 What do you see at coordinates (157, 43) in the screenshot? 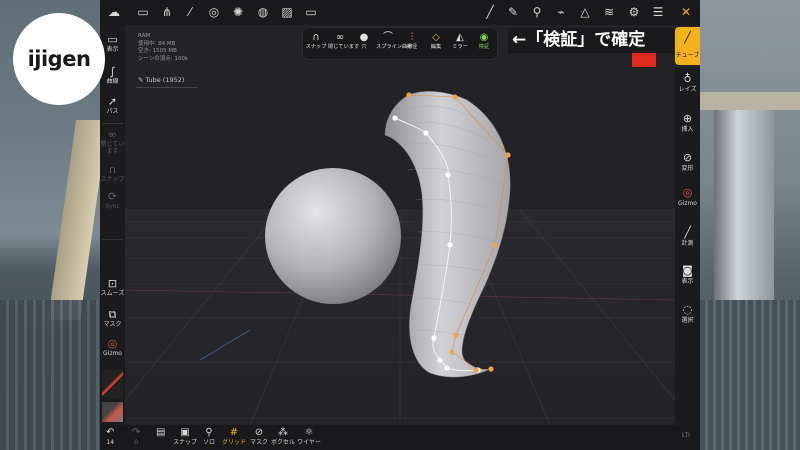
I see `ram-used: 使用中: 84 MB` at bounding box center [157, 43].